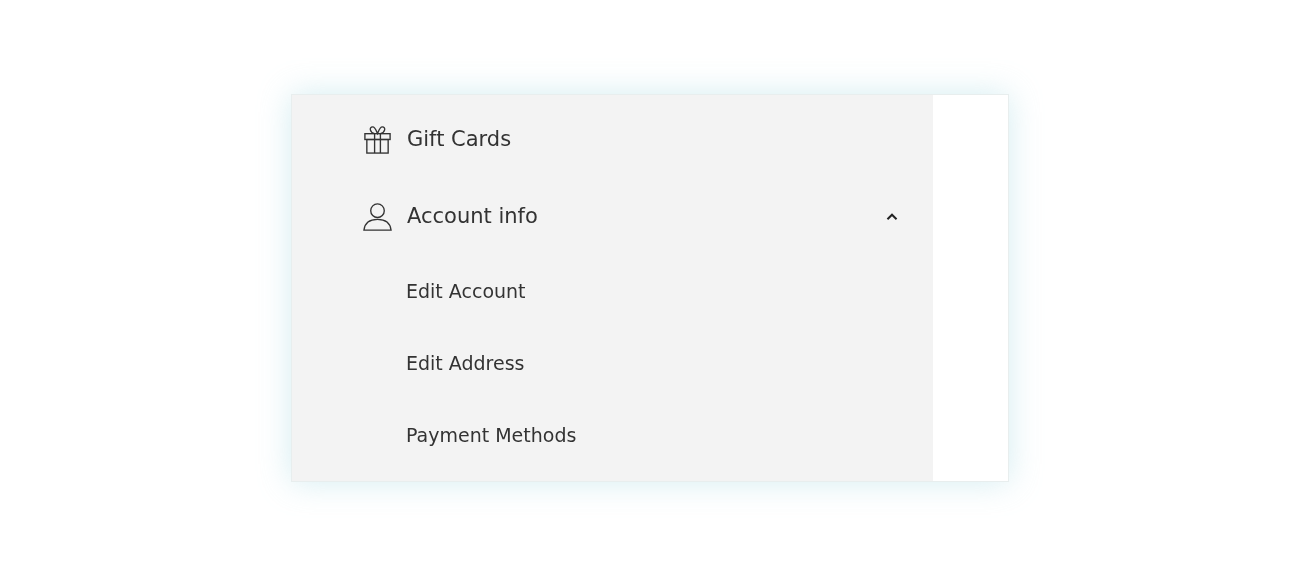 This screenshot has width=1300, height=575. What do you see at coordinates (377, 139) in the screenshot?
I see `gift-icon` at bounding box center [377, 139].